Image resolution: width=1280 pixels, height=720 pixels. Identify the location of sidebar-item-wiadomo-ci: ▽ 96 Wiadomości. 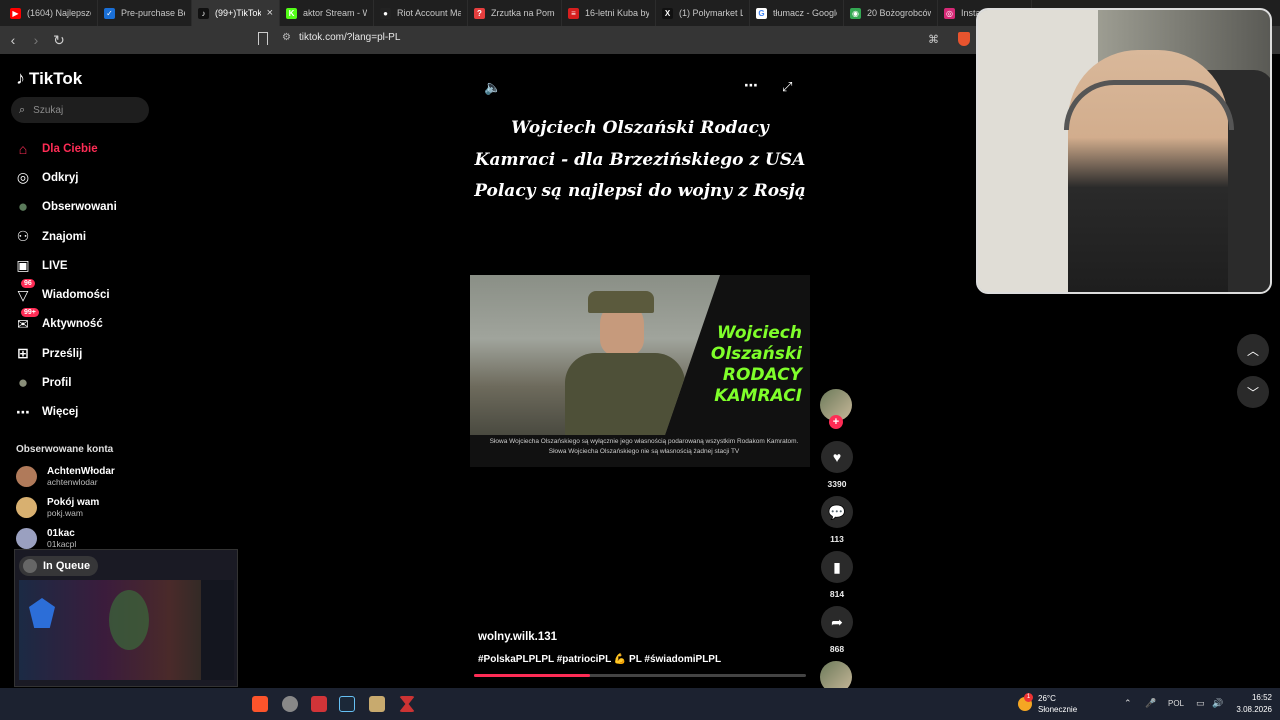
(65, 294).